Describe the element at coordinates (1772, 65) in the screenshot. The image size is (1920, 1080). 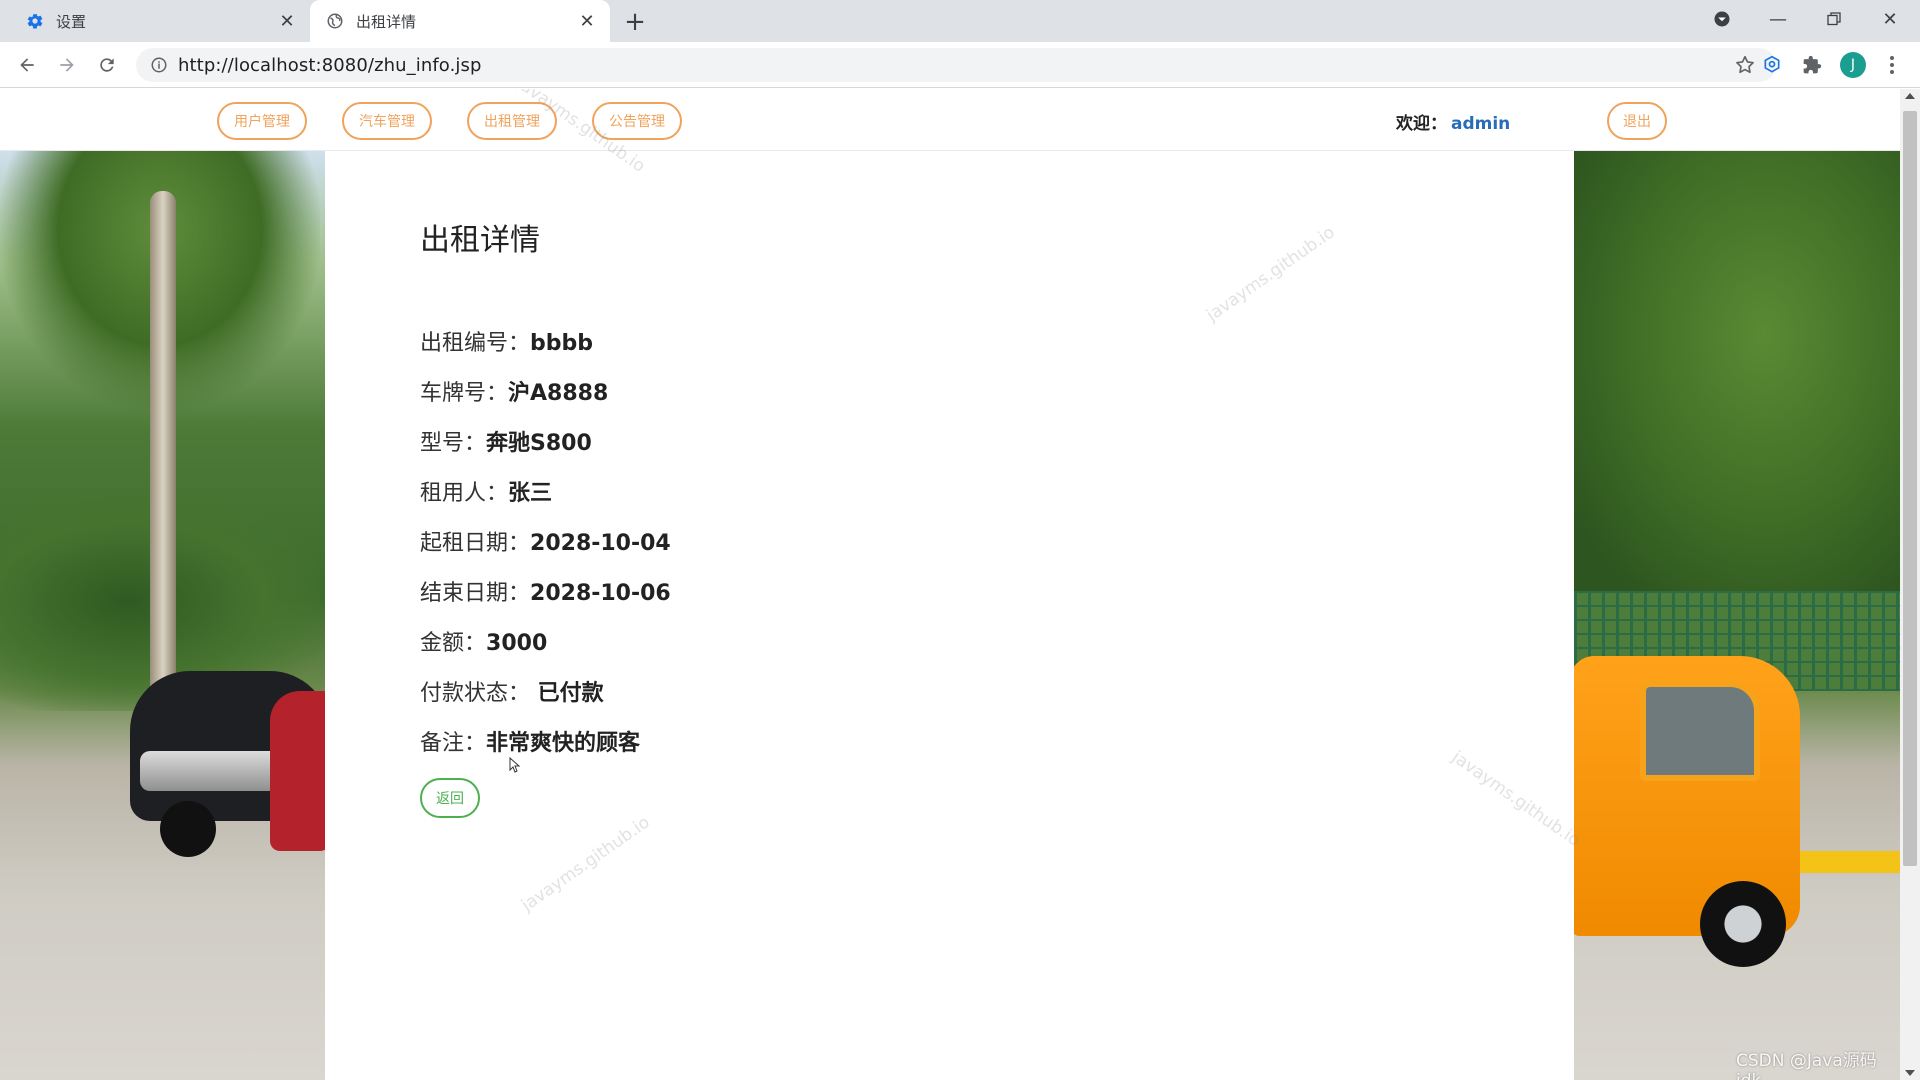
I see `extension-icon` at that location.